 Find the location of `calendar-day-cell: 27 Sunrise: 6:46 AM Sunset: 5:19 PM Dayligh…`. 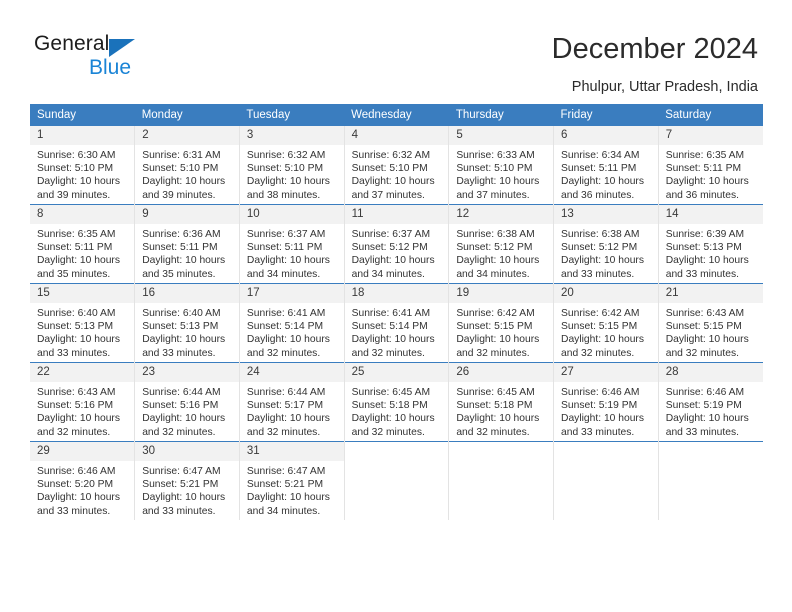

calendar-day-cell: 27 Sunrise: 6:46 AM Sunset: 5:19 PM Dayligh… is located at coordinates (606, 402).